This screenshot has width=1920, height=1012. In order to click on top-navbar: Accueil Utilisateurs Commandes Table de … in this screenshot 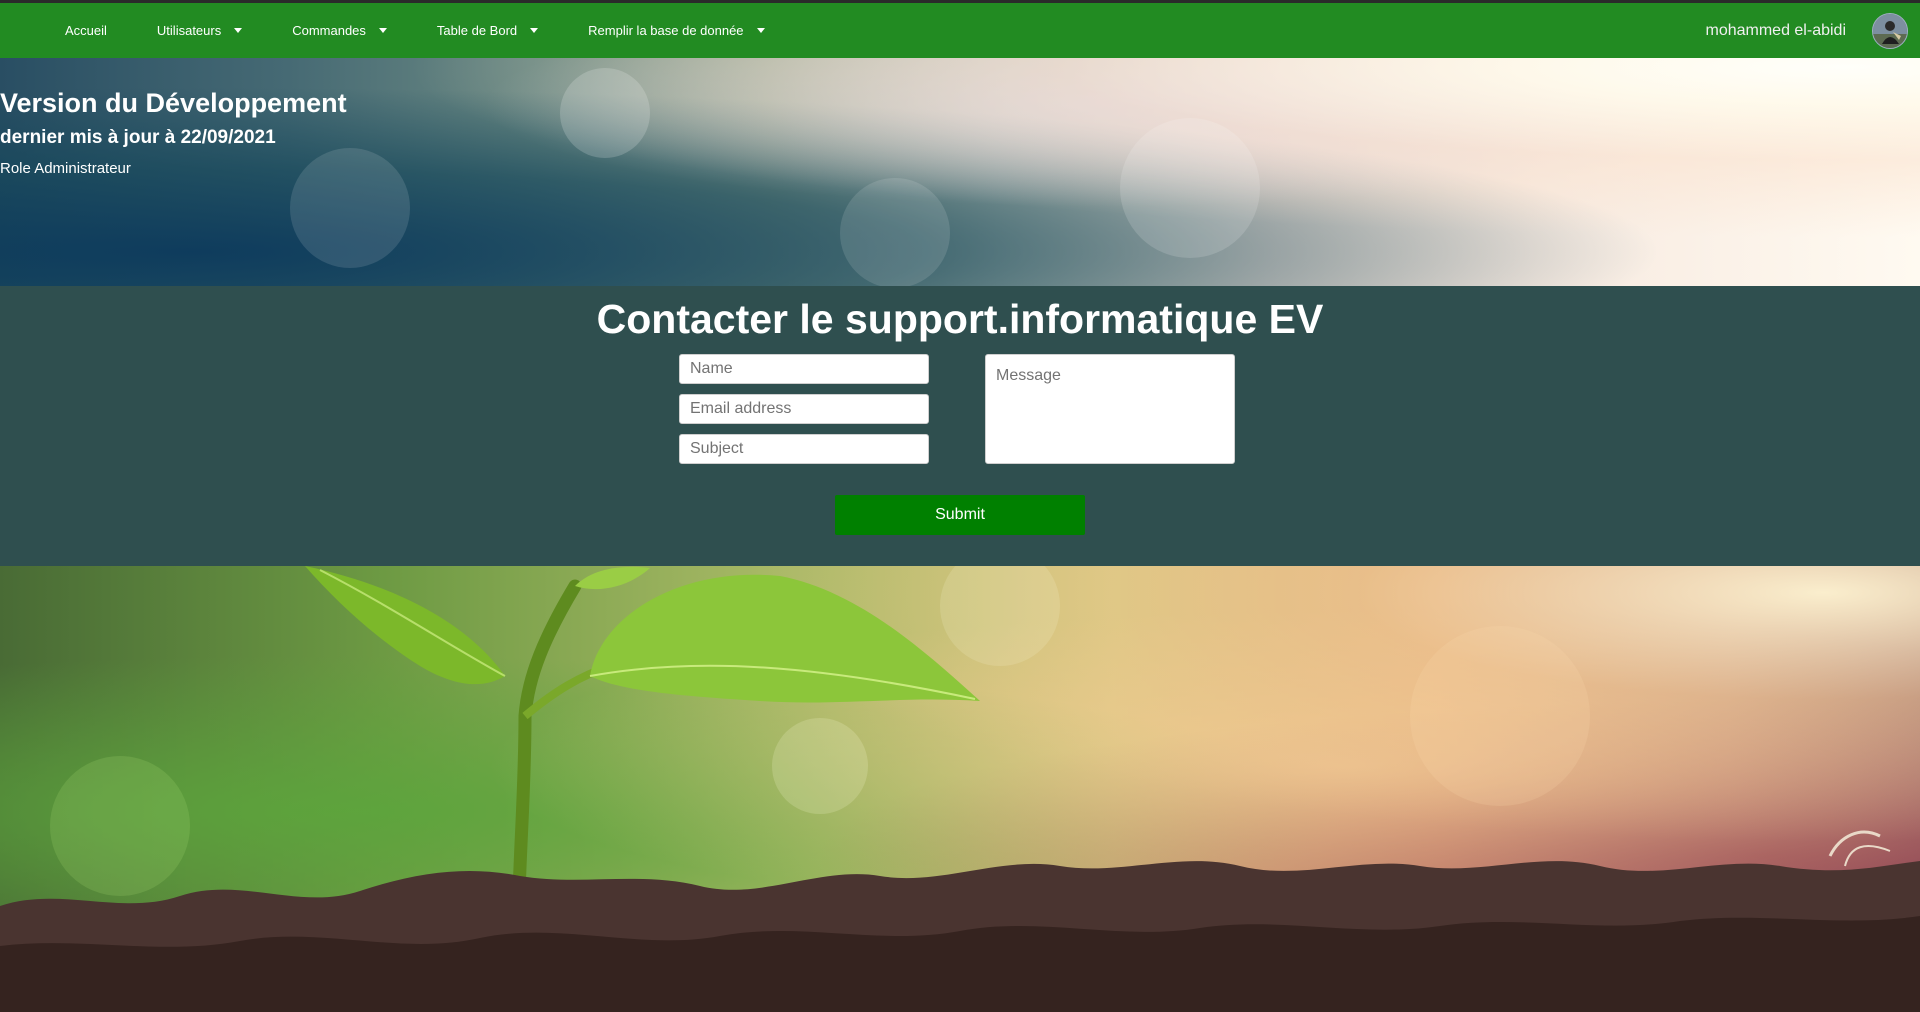, I will do `click(960, 29)`.